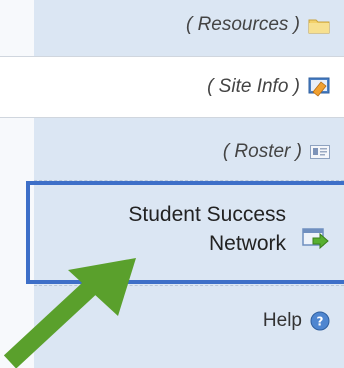  What do you see at coordinates (69, 313) in the screenshot?
I see `green-arrow-icon` at bounding box center [69, 313].